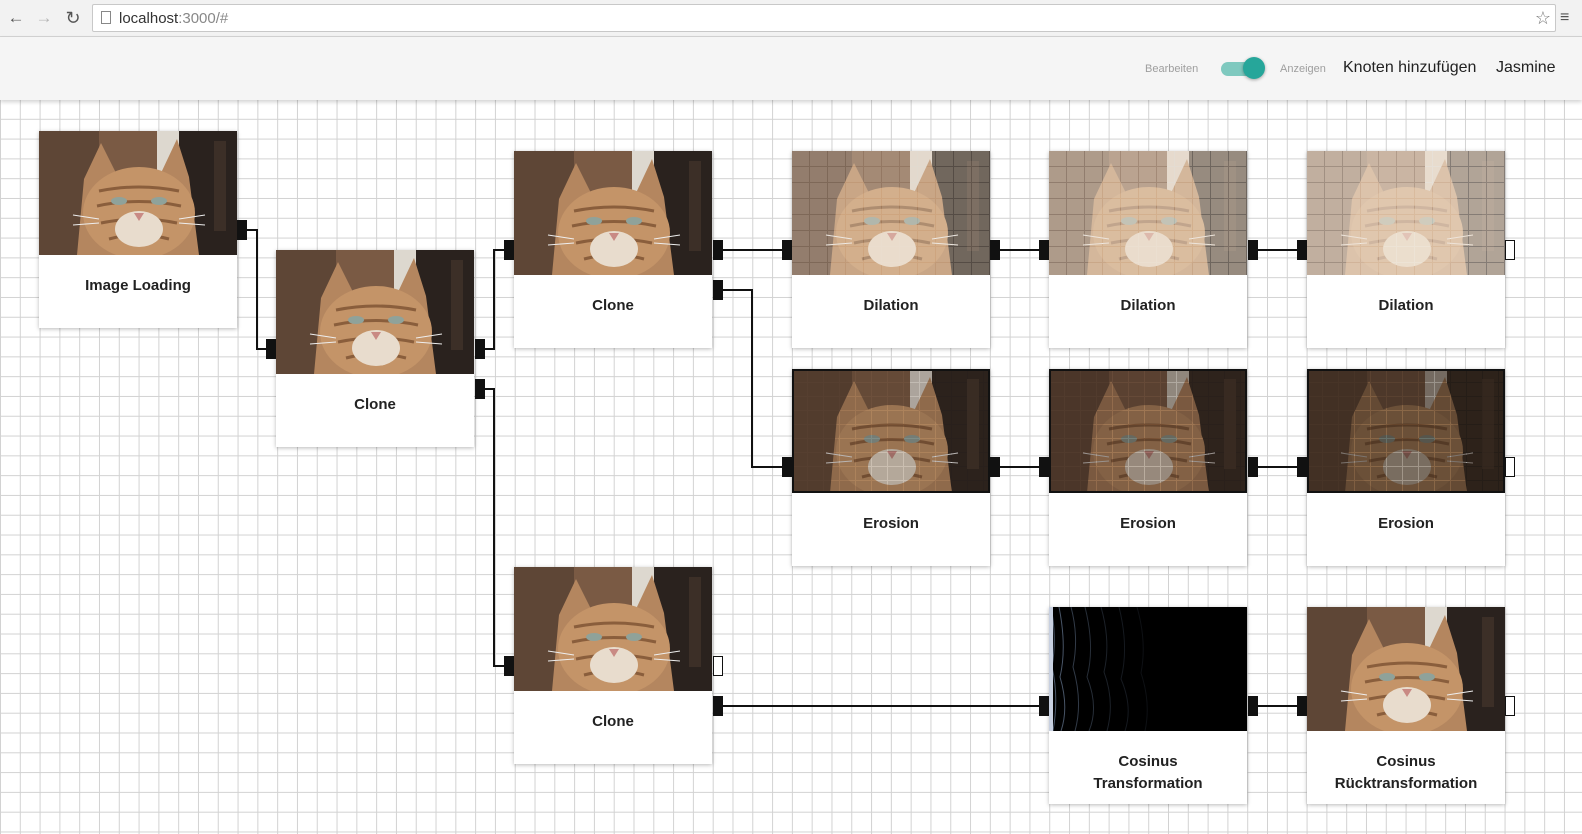  What do you see at coordinates (1565, 18) in the screenshot?
I see `browser-menu-icon: ≡` at bounding box center [1565, 18].